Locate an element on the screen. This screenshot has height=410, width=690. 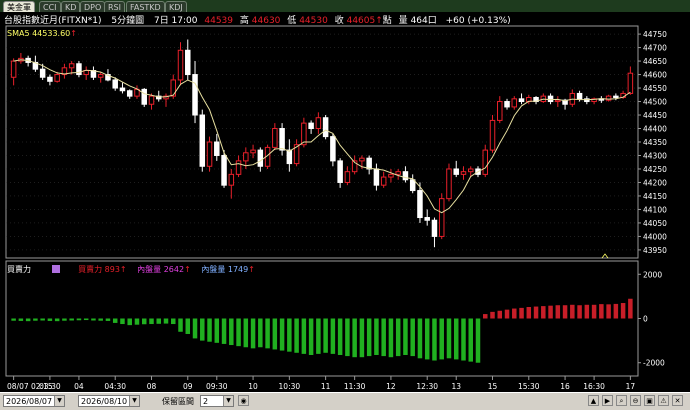
volume-value: 464口 is located at coordinates (423, 21).